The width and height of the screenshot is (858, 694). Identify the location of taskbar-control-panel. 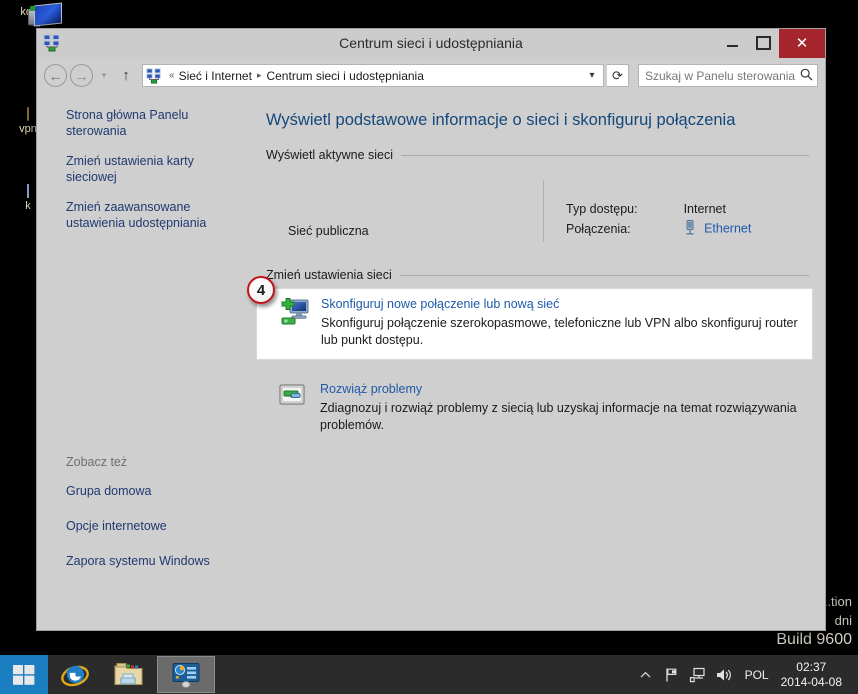
(186, 674).